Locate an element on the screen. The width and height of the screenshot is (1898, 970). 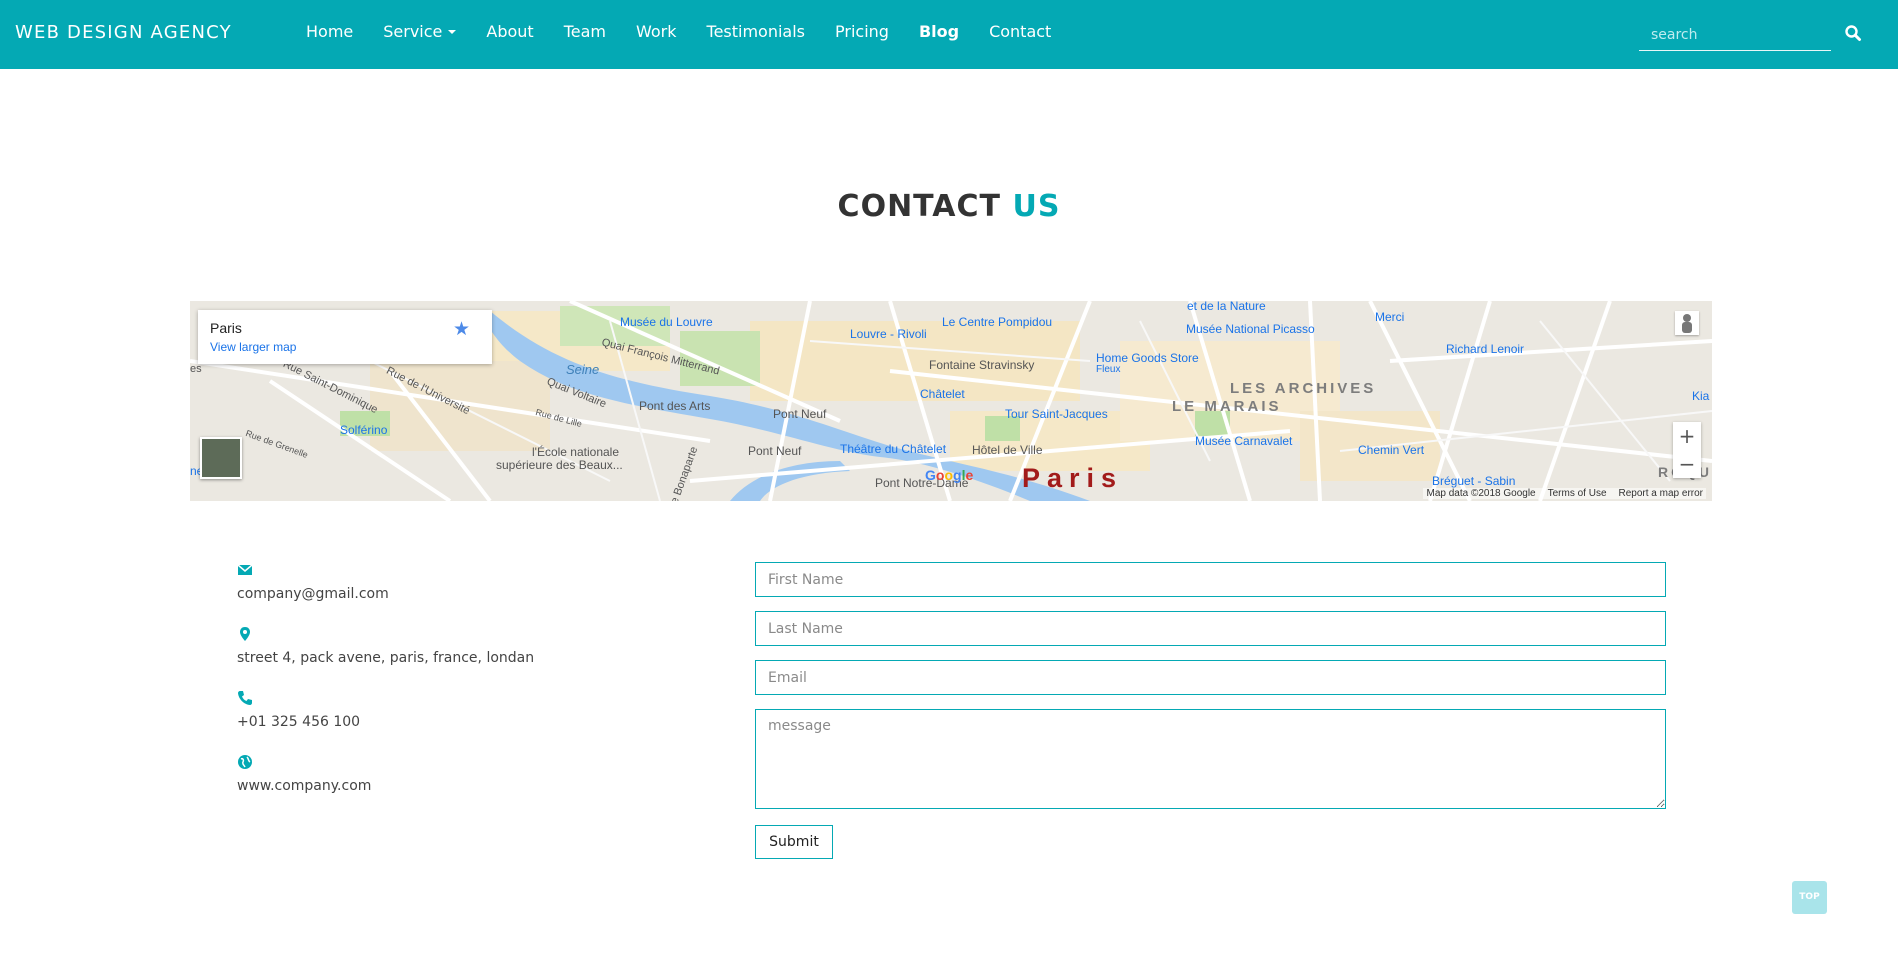
pegman-icon is located at coordinates (1687, 323).